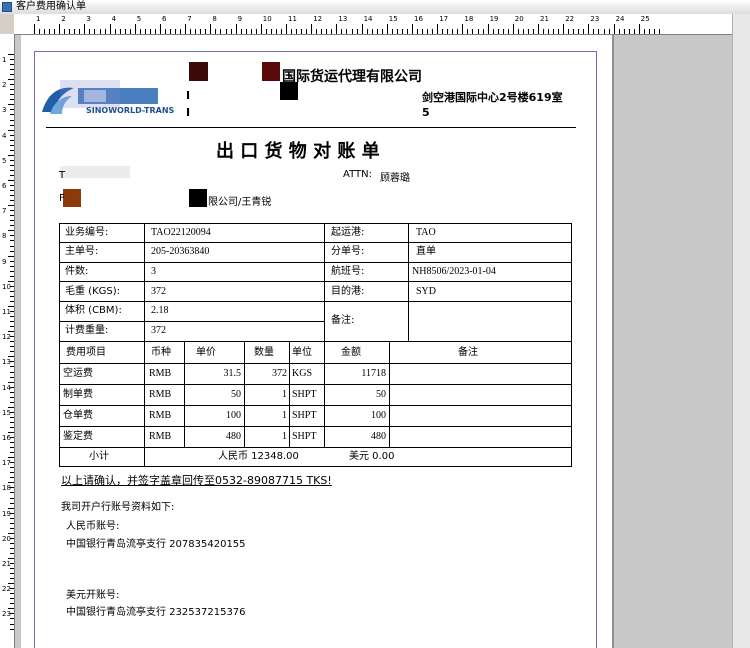  I want to click on fee-header-item: 费用项目, so click(86, 352).